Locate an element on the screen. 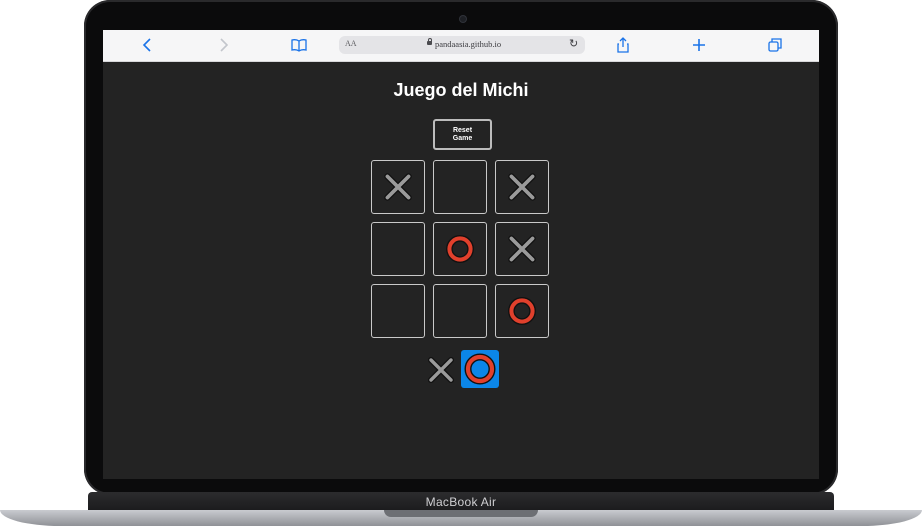 The width and height of the screenshot is (922, 530). reset-game-label: Reset Game is located at coordinates (462, 134).